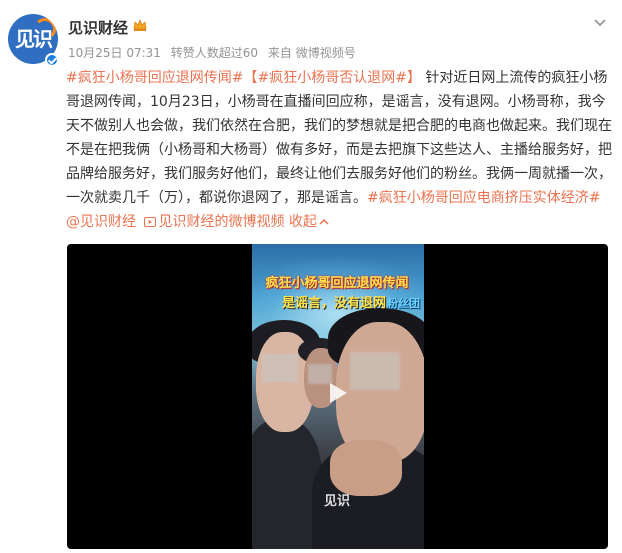  What do you see at coordinates (334, 303) in the screenshot?
I see `video-caption-main: 是谣言，没有退网` at bounding box center [334, 303].